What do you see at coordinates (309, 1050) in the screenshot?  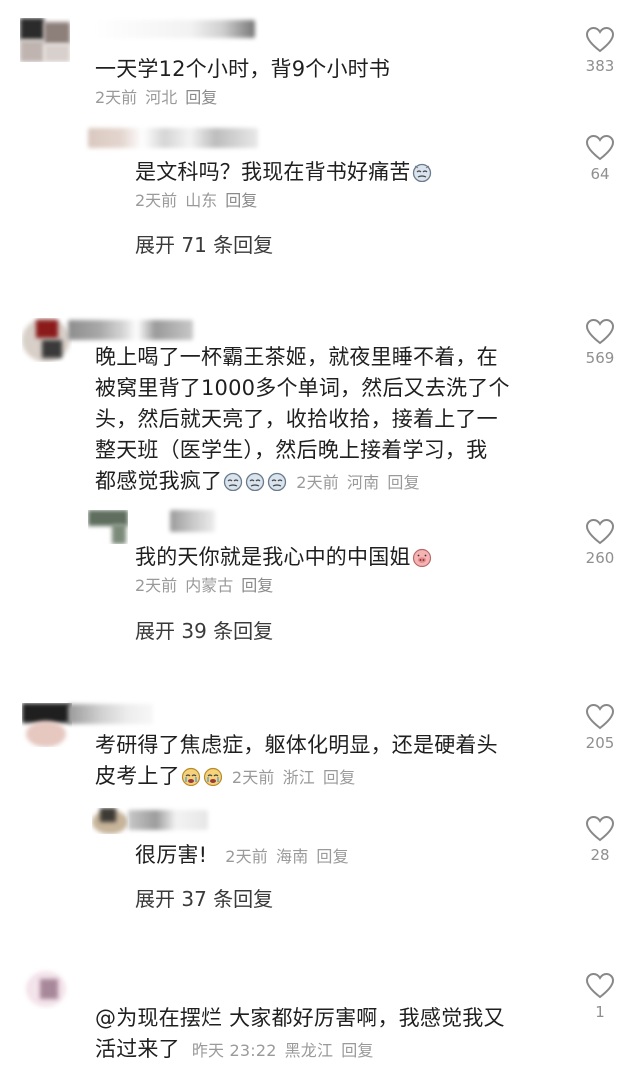 I see `comment-location: 黑龙江` at bounding box center [309, 1050].